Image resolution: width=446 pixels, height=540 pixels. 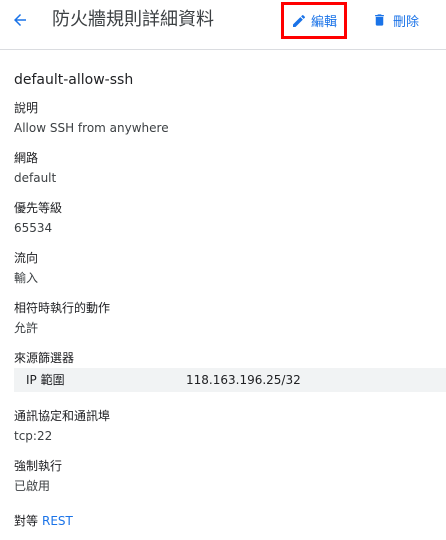 What do you see at coordinates (74, 80) in the screenshot?
I see `rule-name: default-allow-ssh` at bounding box center [74, 80].